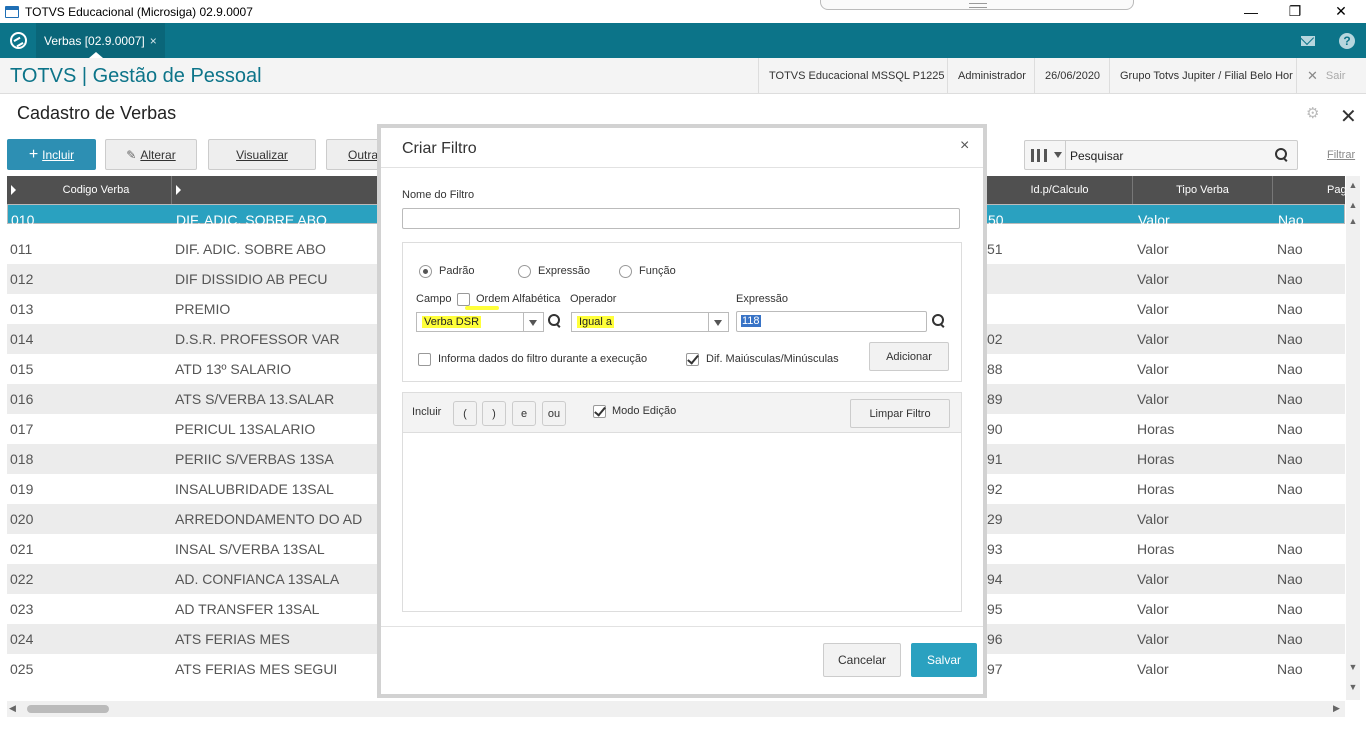 The height and width of the screenshot is (729, 1366). I want to click on expressao-input: 118, so click(831, 321).